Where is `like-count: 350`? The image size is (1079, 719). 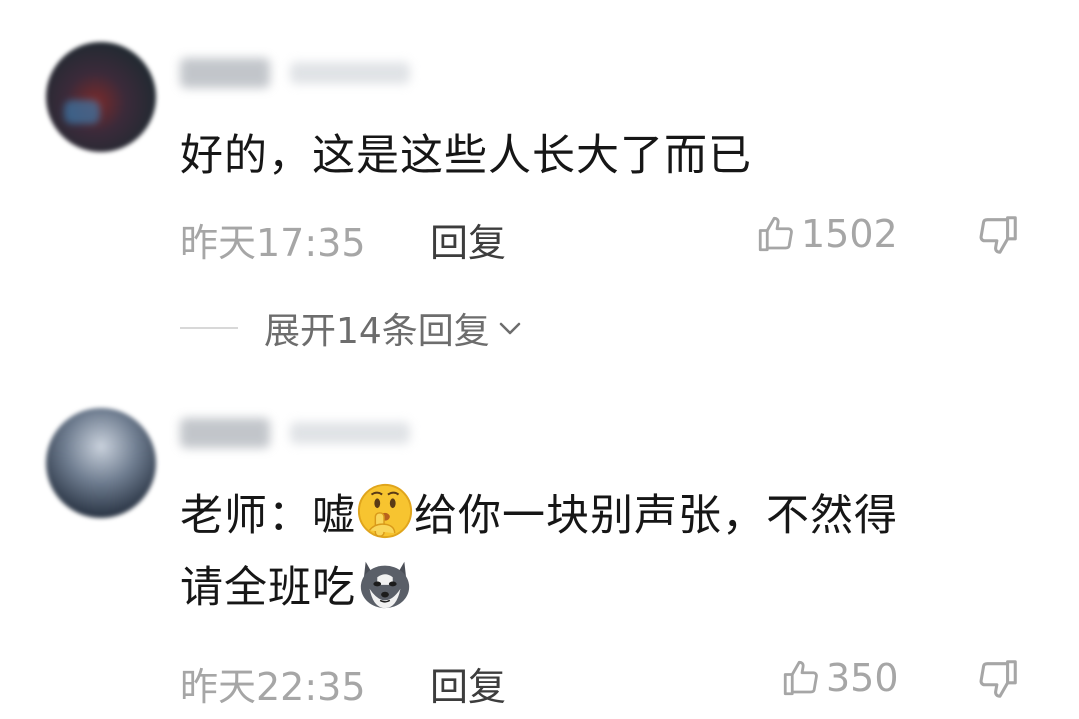 like-count: 350 is located at coordinates (862, 678).